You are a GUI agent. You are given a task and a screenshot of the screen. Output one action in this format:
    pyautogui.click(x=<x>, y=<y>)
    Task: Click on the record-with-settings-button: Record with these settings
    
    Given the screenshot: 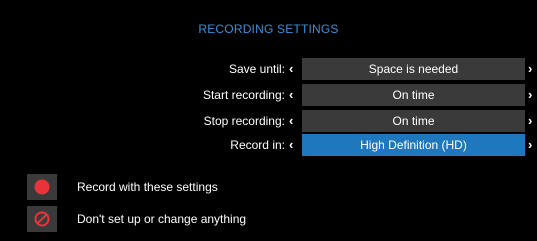 What is the action you would take?
    pyautogui.click(x=268, y=187)
    